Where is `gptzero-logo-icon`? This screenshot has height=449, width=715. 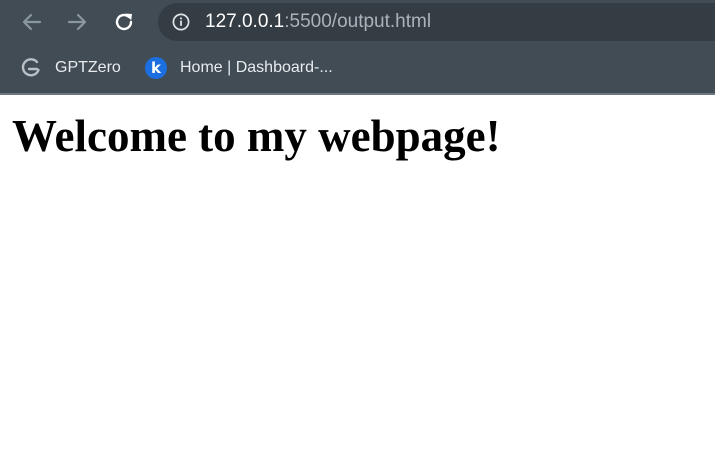 gptzero-logo-icon is located at coordinates (31, 68).